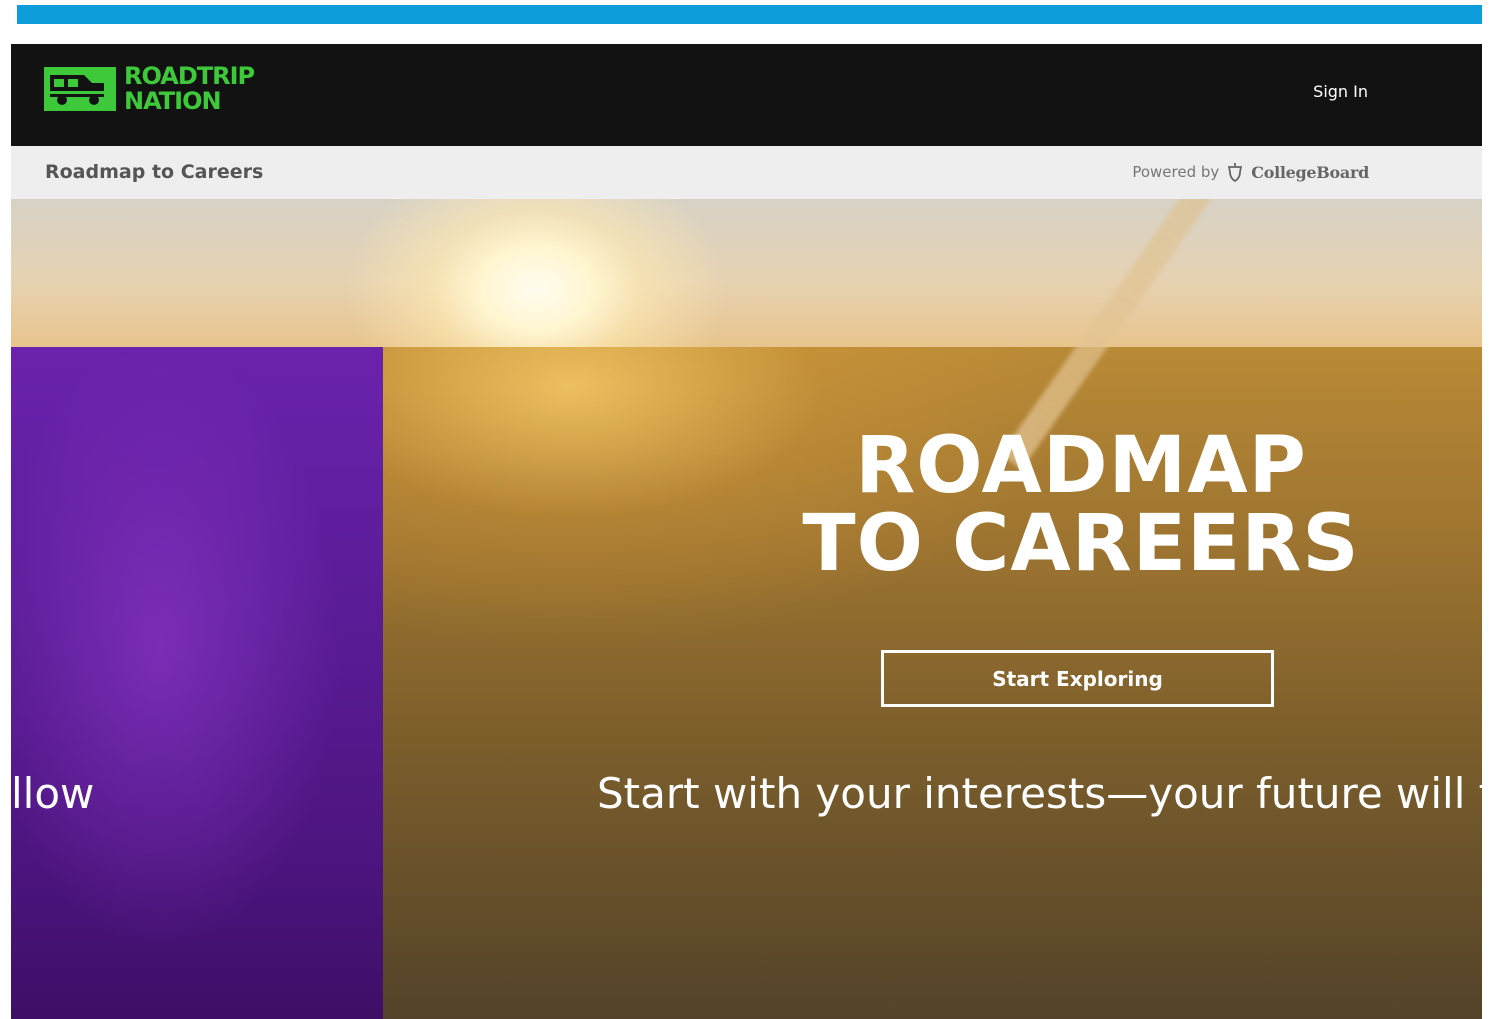 The width and height of the screenshot is (1501, 1019). What do you see at coordinates (80, 89) in the screenshot?
I see `rv-icon` at bounding box center [80, 89].